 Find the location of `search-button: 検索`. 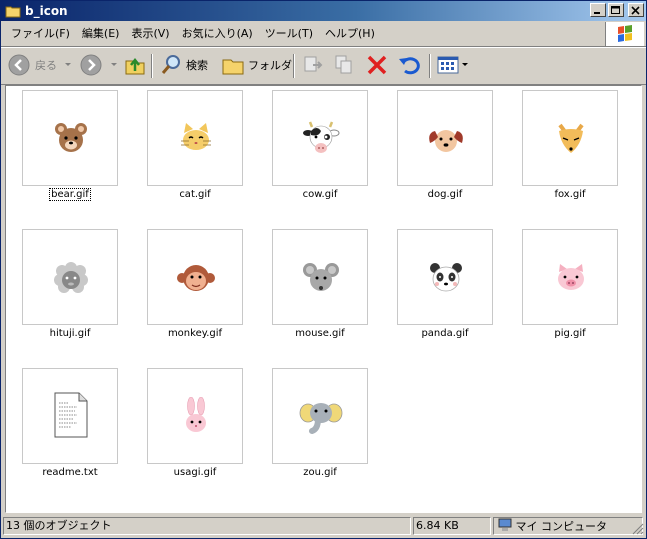

search-button: 検索 is located at coordinates (183, 65).